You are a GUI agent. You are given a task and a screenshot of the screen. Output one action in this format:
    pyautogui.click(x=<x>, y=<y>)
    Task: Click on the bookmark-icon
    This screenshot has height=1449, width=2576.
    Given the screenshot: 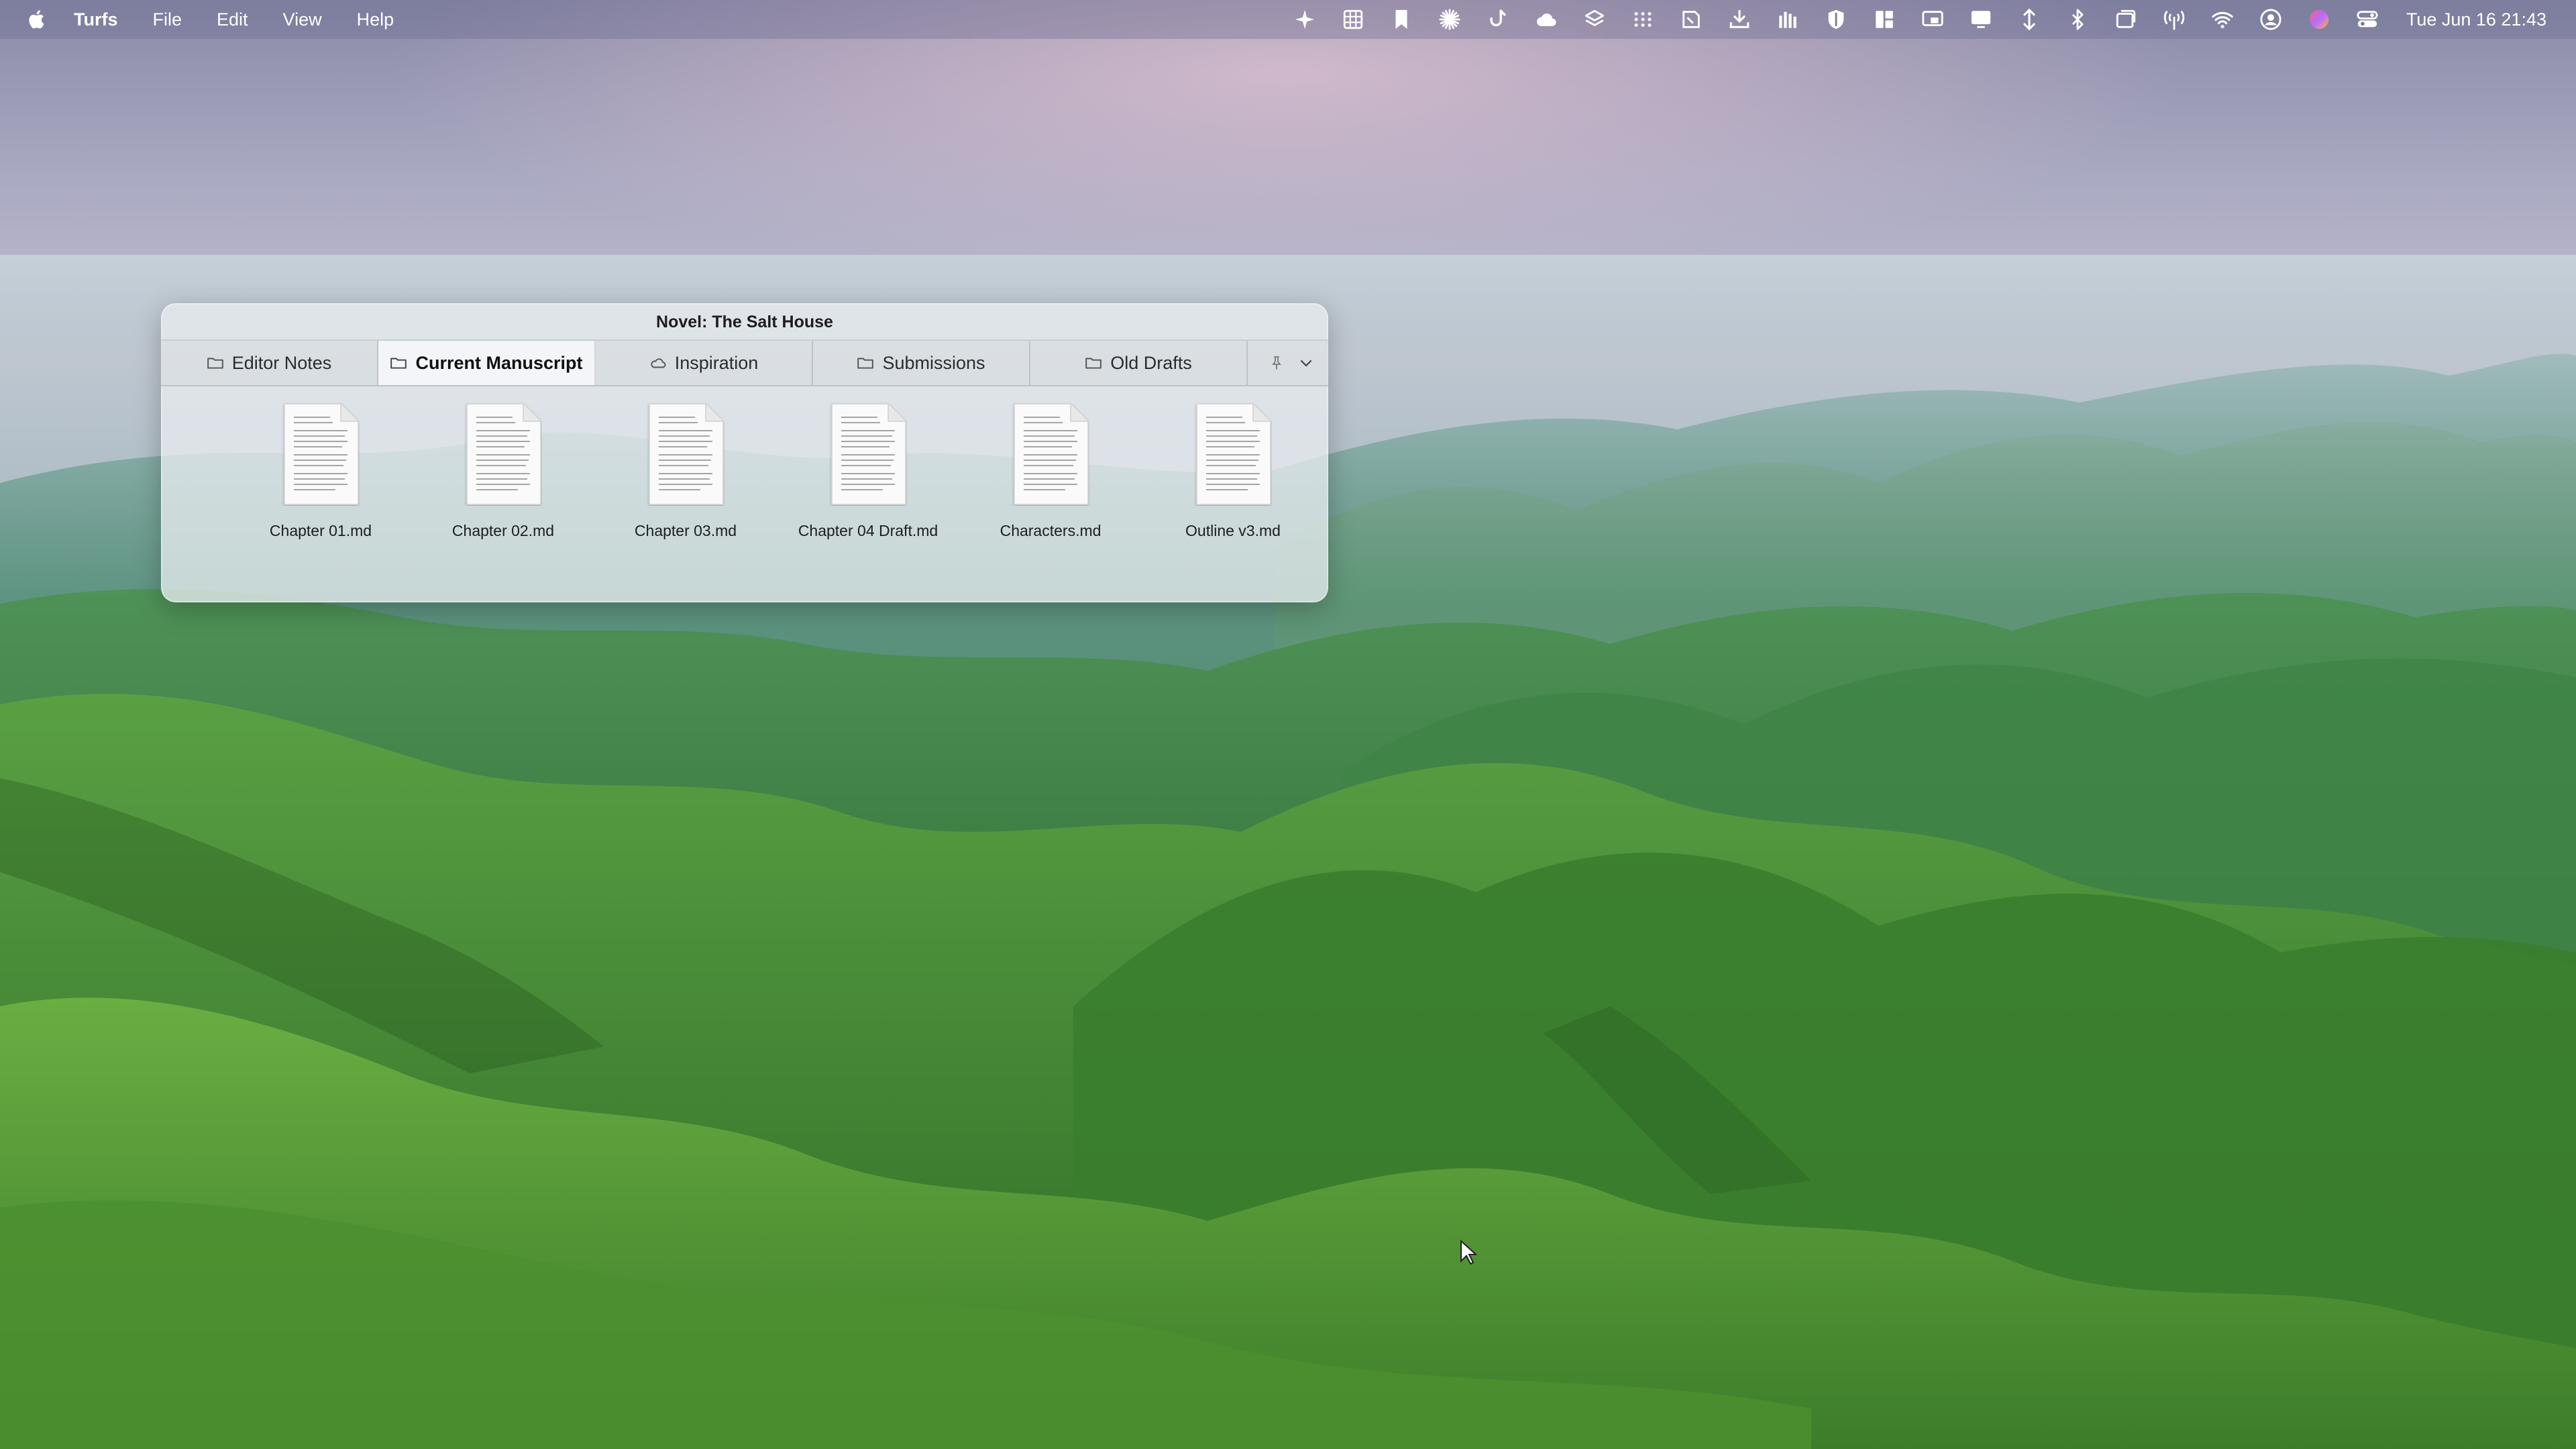 What is the action you would take?
    pyautogui.click(x=1401, y=19)
    